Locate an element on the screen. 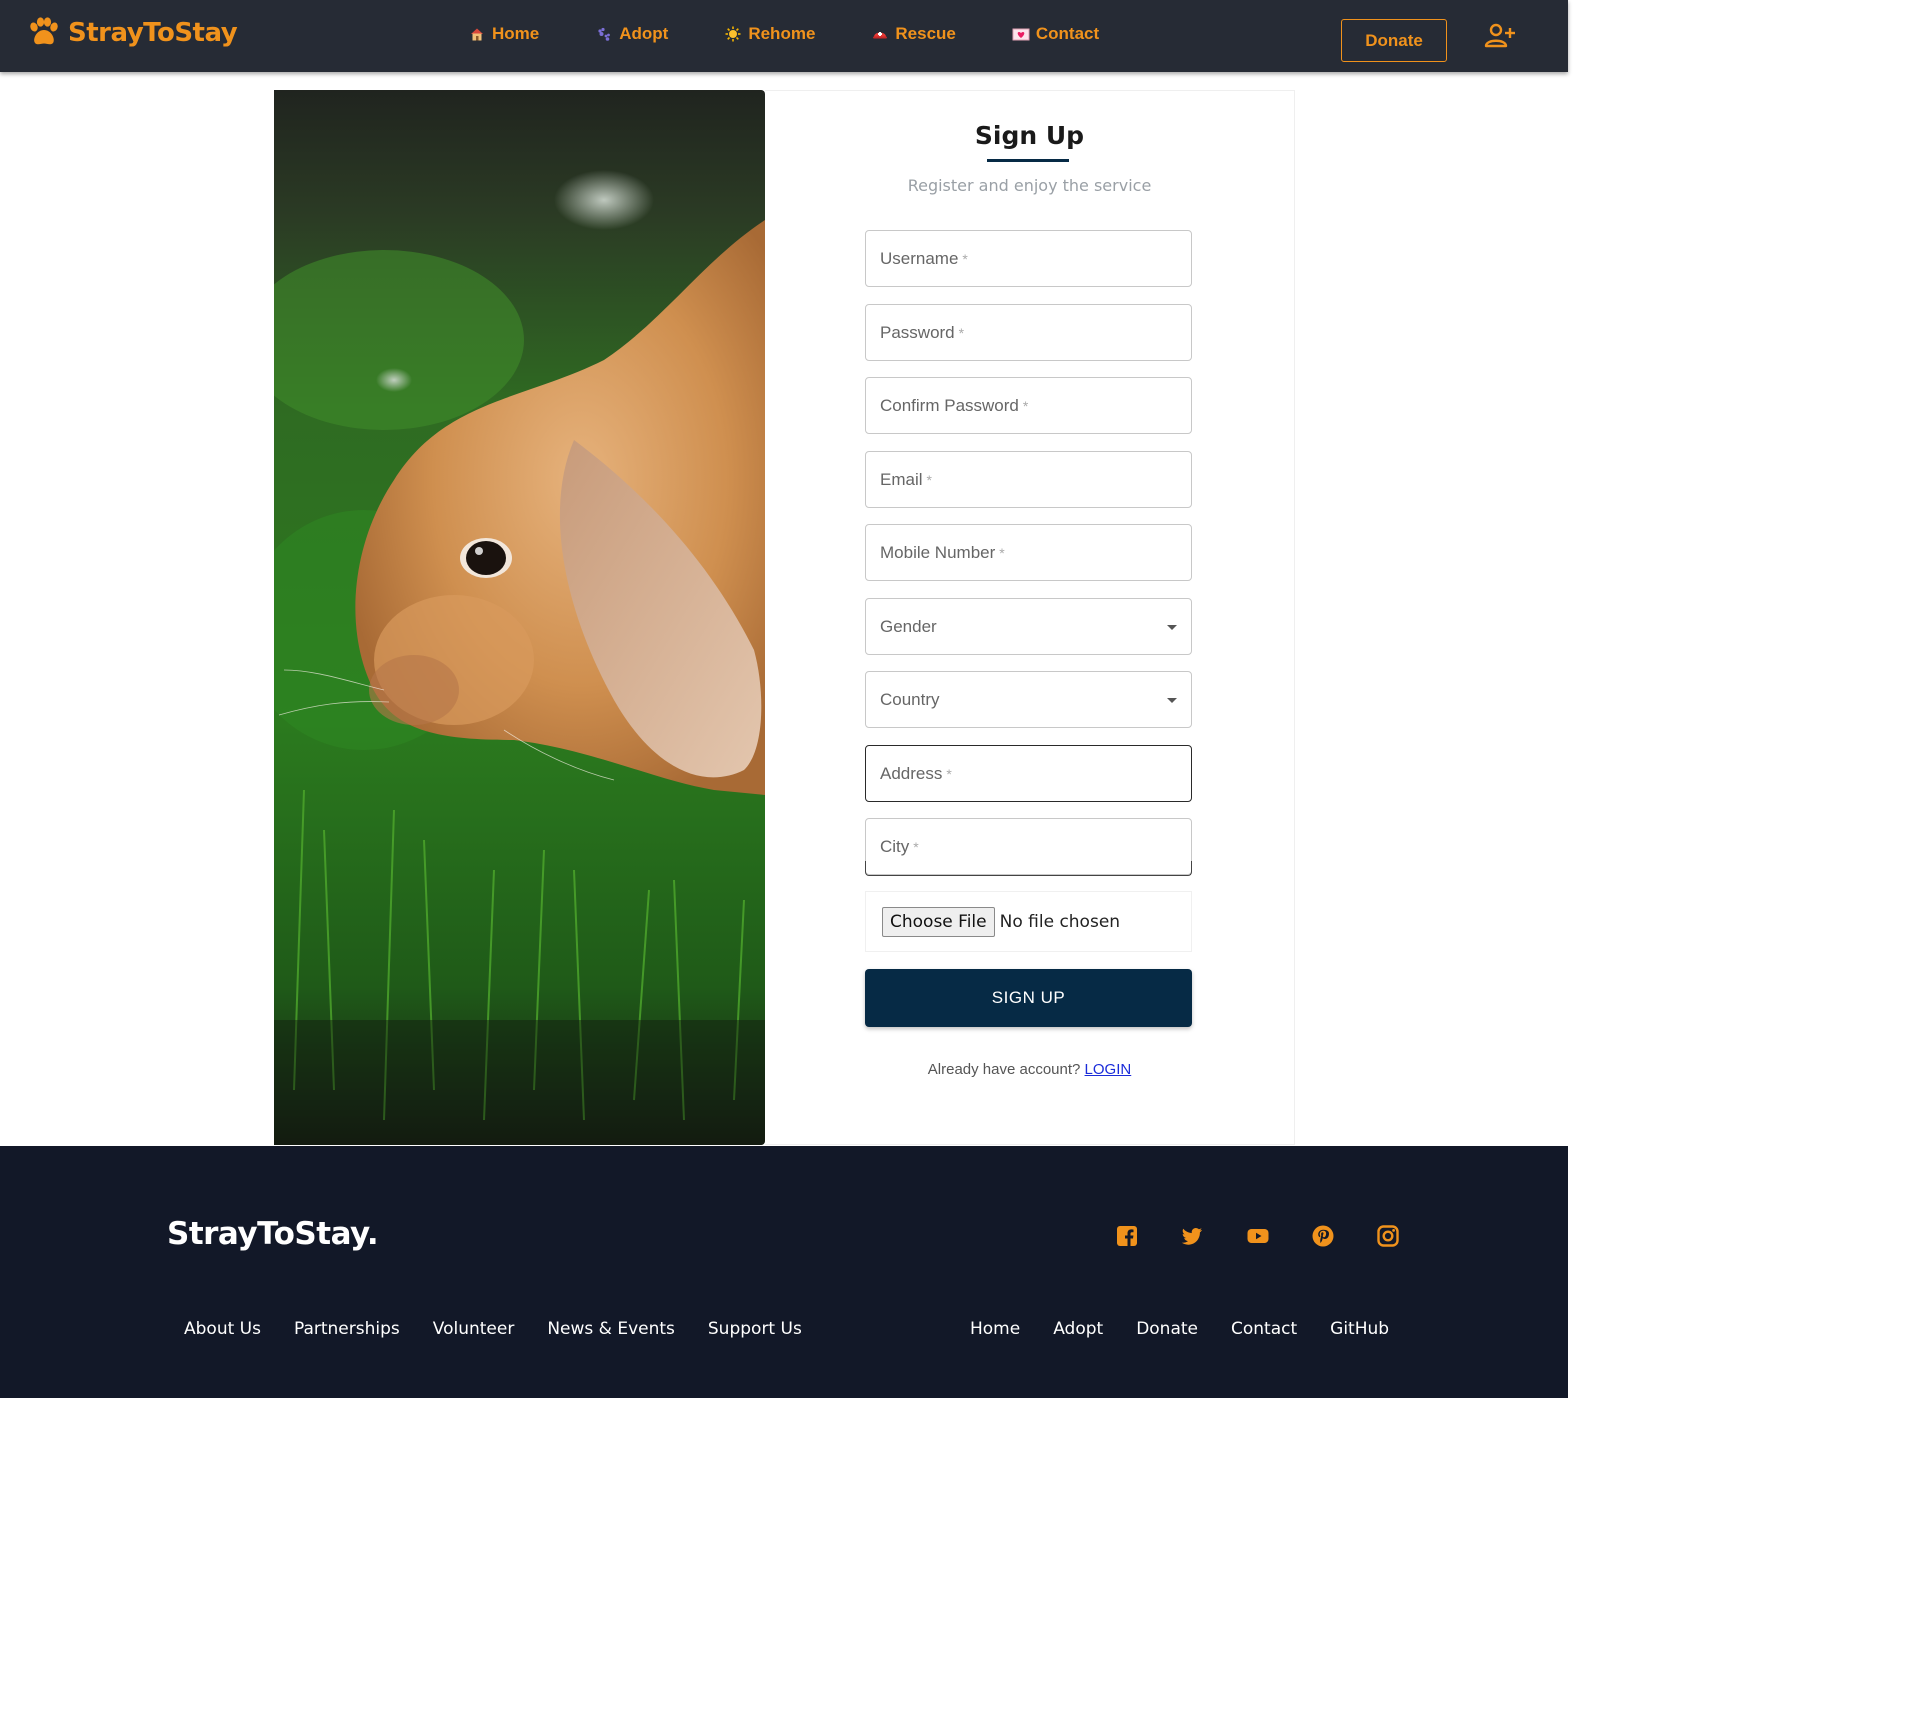 The image size is (1920, 1712). sign-up-button: SIGN UP is located at coordinates (1028, 998).